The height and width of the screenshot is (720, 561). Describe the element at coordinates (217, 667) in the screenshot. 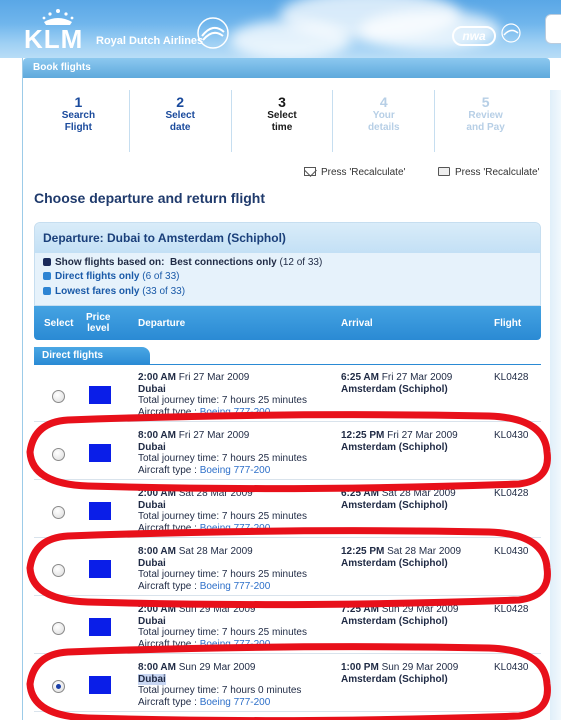

I see `departure-date: Sun 29 Mar 2009` at that location.